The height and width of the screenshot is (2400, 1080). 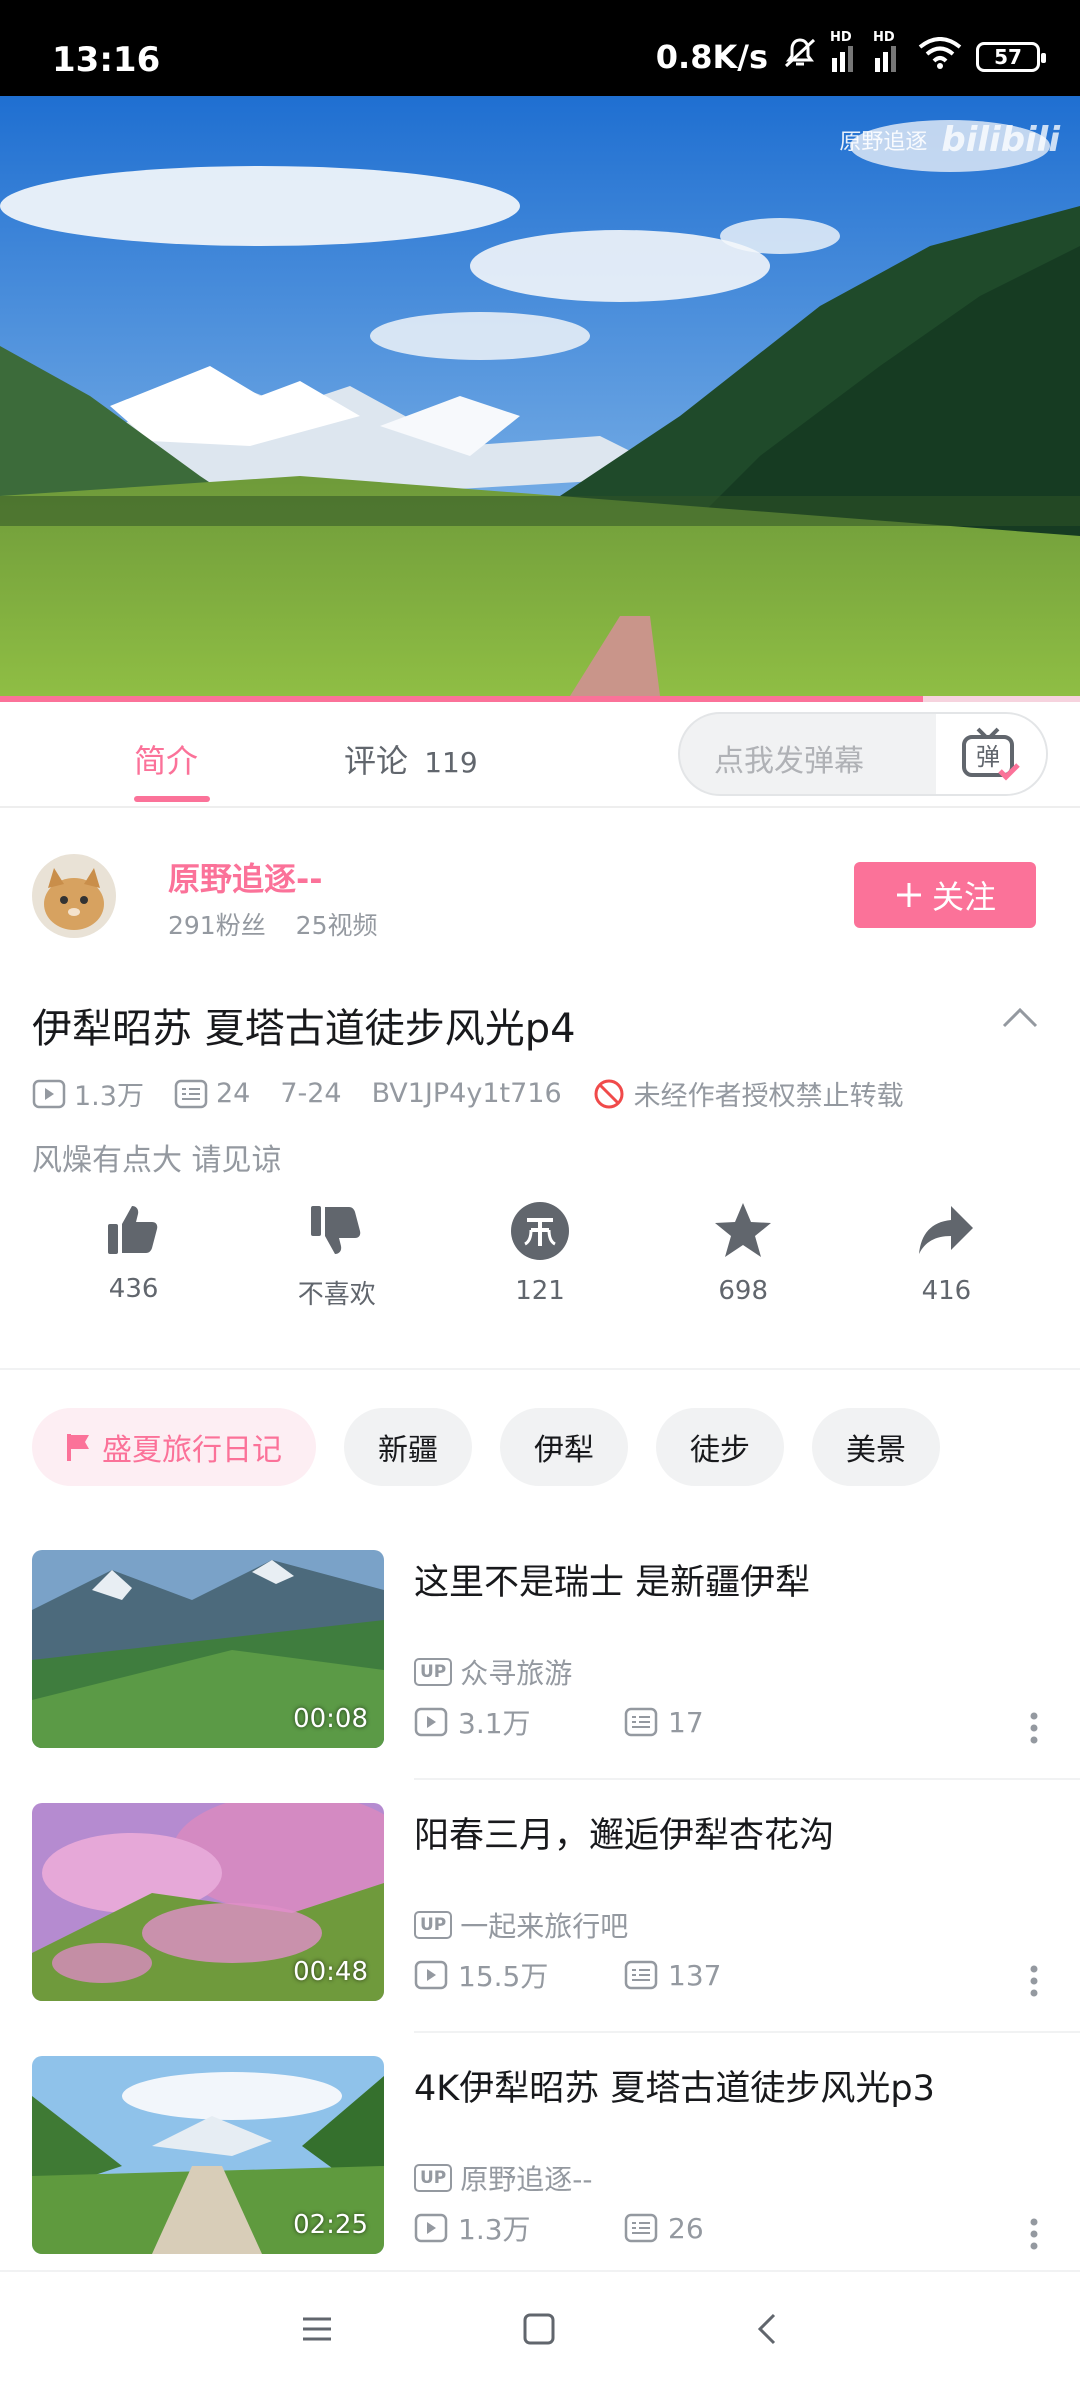 I want to click on video-duration: 00:08, so click(x=330, y=1719).